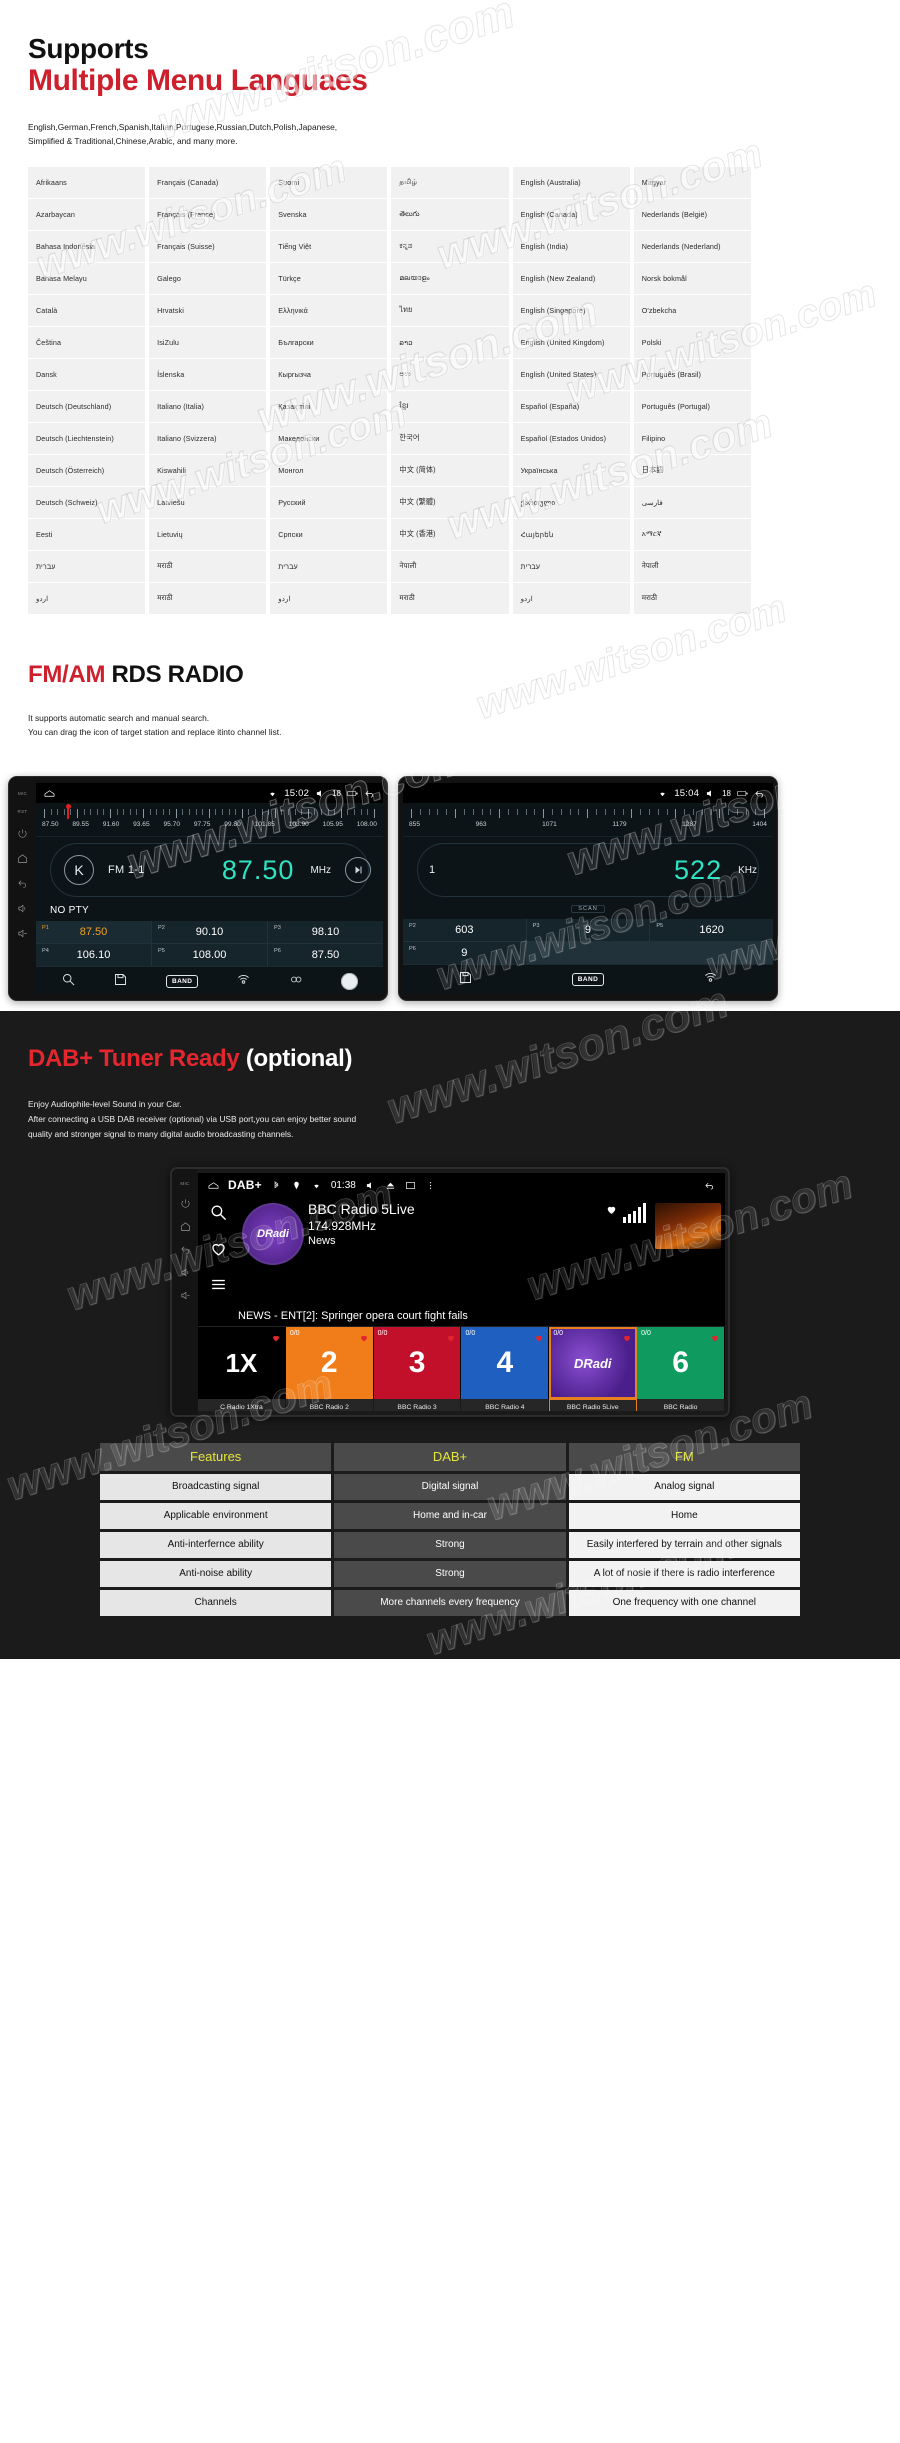 The image size is (900, 2443). What do you see at coordinates (297, 793) in the screenshot?
I see `clock: 15:02` at bounding box center [297, 793].